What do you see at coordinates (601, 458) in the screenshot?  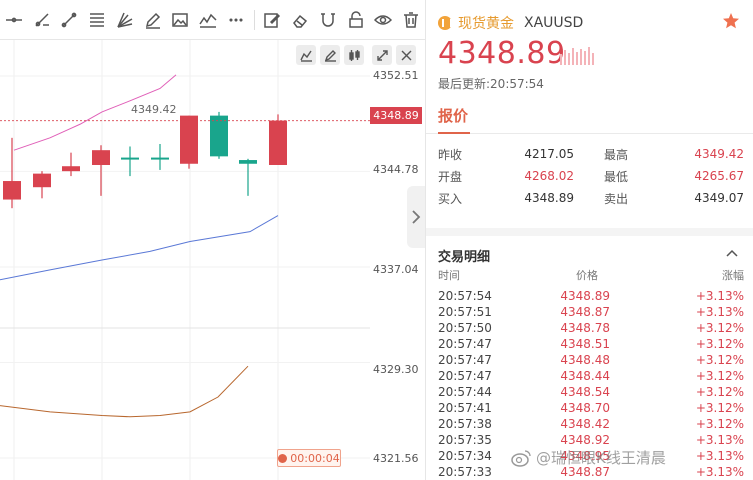 I see `watermark-text: @瑞恒眼K线王清晨` at bounding box center [601, 458].